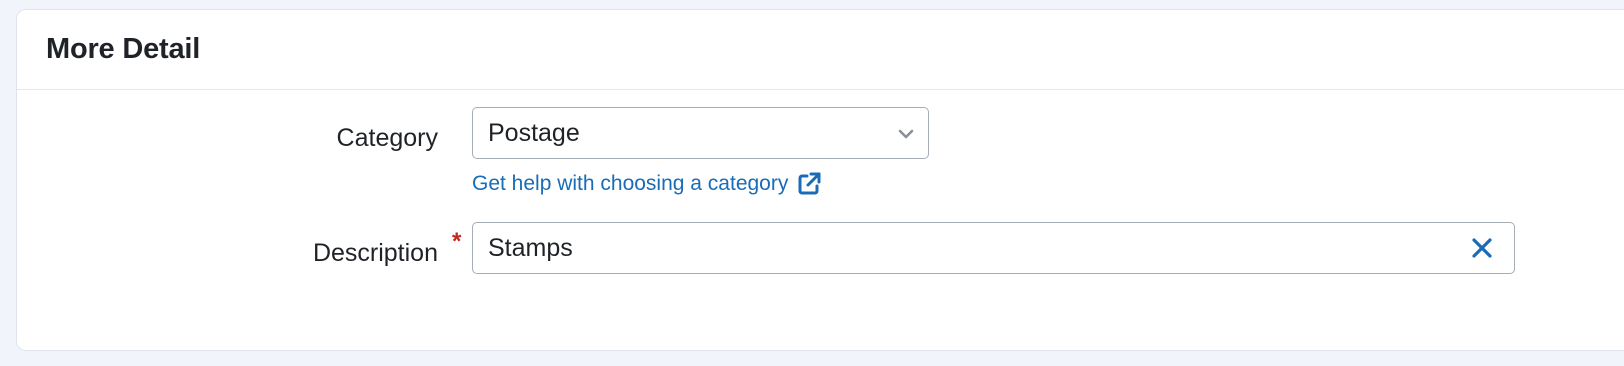  I want to click on category-help-link-text: Get help with choosing a category, so click(630, 183).